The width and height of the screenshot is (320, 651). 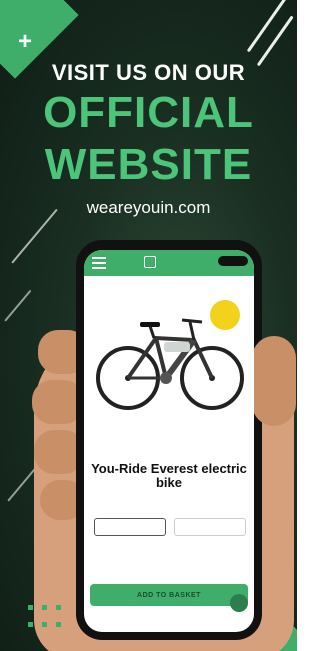 I want to click on chat-icon, so click(x=239, y=603).